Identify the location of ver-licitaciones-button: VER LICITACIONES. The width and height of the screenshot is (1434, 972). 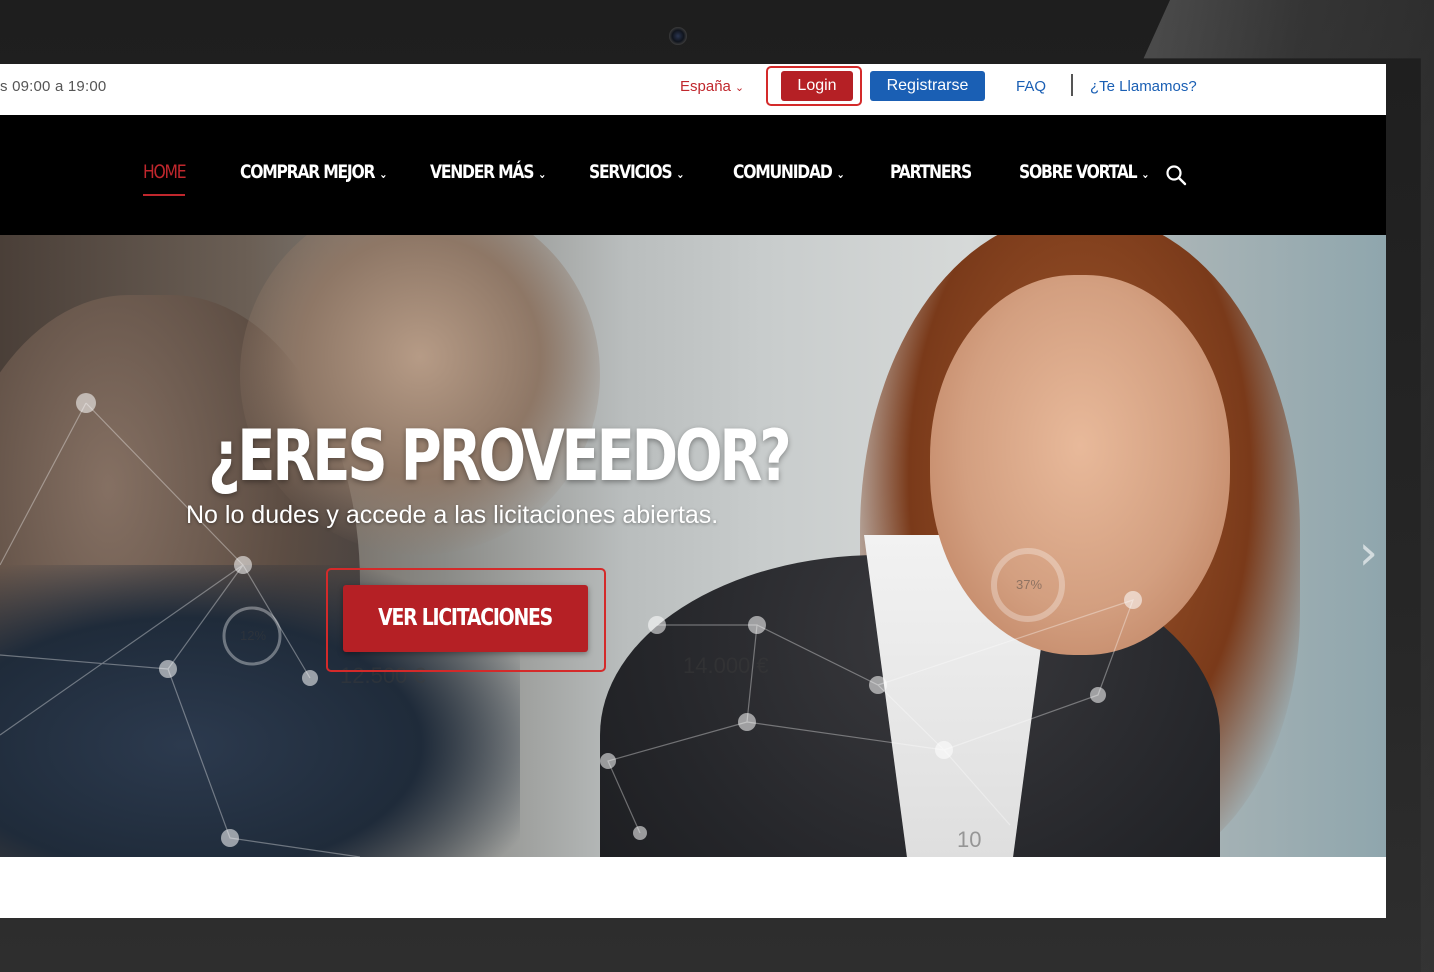
(465, 618).